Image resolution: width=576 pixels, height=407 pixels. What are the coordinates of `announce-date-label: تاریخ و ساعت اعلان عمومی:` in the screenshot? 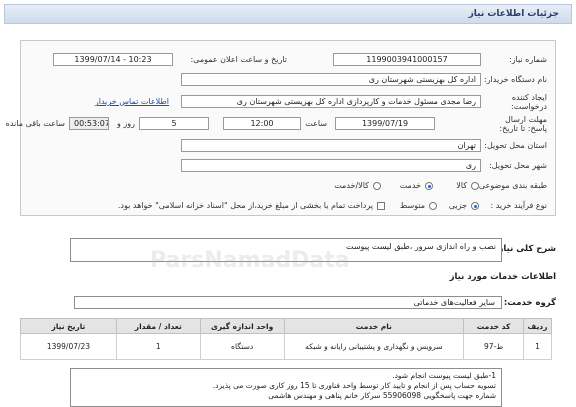 It's located at (238, 59).